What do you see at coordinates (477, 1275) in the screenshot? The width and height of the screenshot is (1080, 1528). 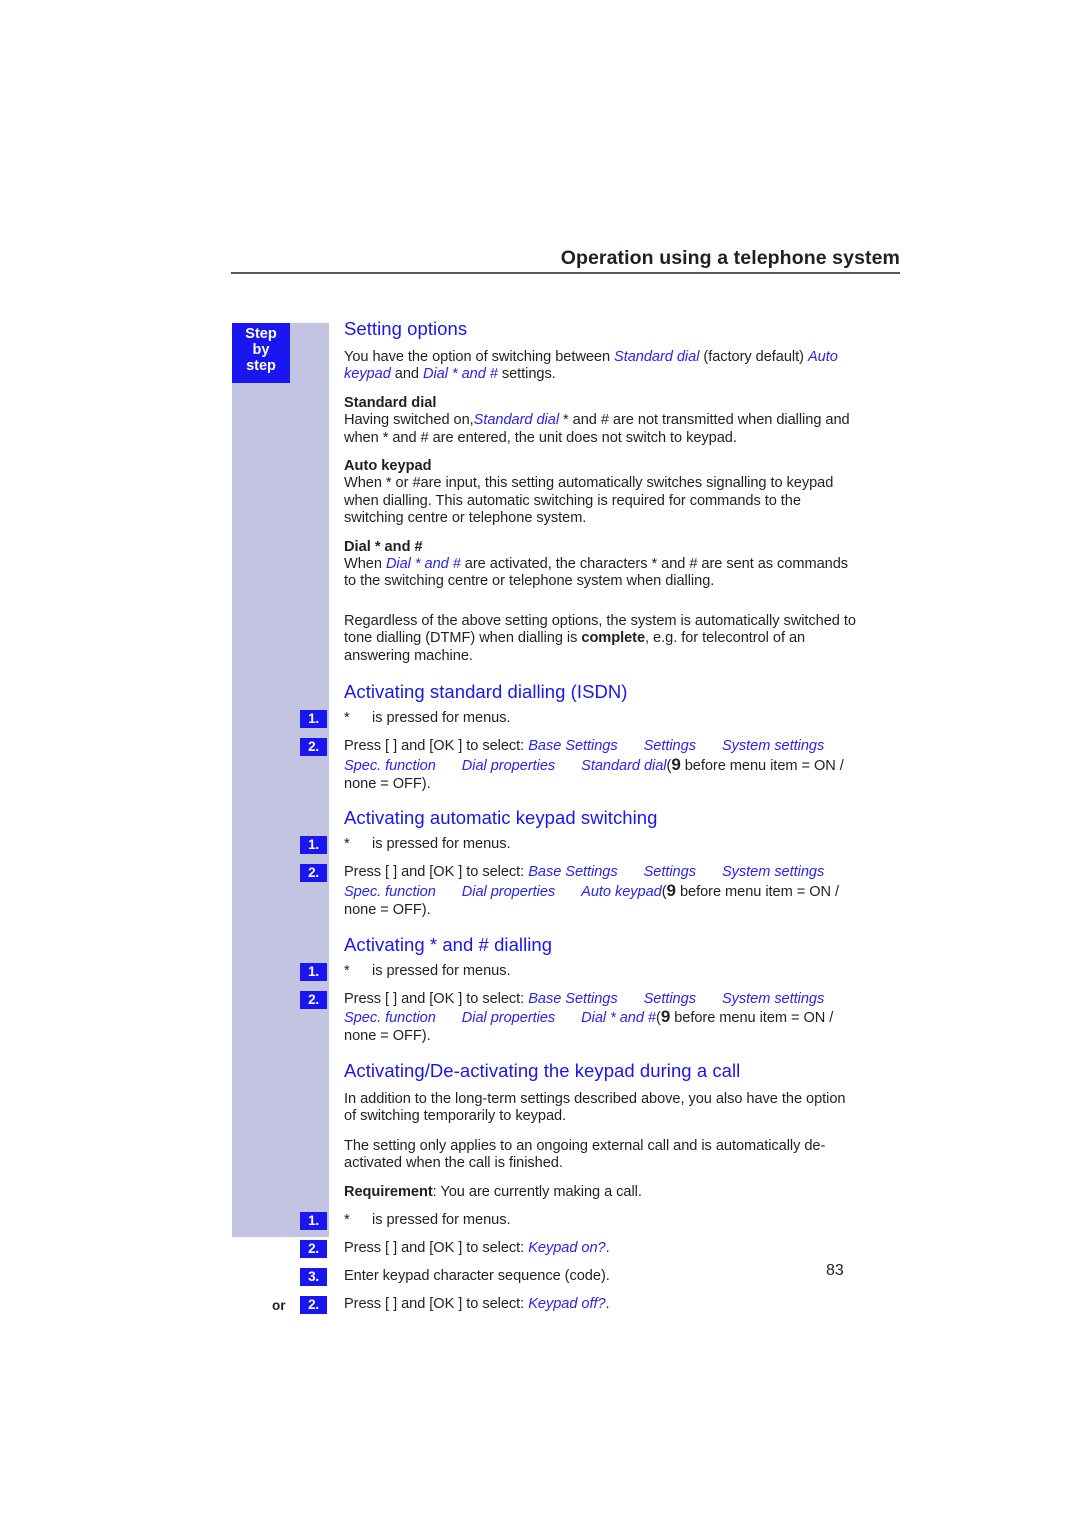 I see `step-text: Enter keypad character sequence (code).` at bounding box center [477, 1275].